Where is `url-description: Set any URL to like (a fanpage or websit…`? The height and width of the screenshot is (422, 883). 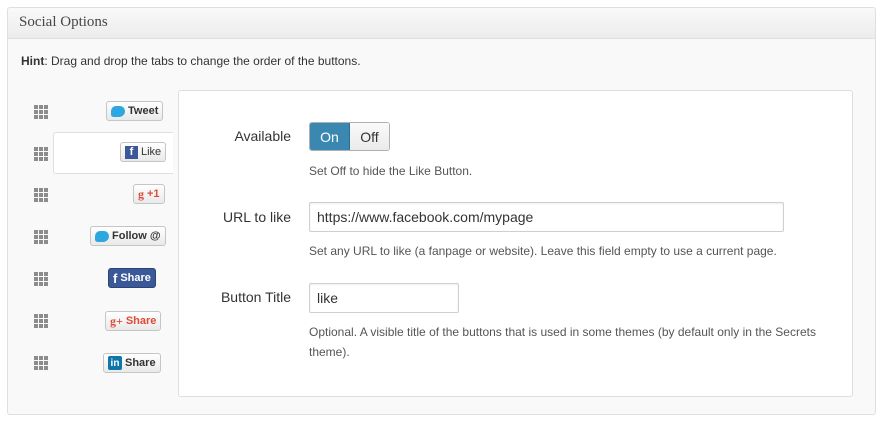 url-description: Set any URL to like (a fanpage or websit… is located at coordinates (543, 251).